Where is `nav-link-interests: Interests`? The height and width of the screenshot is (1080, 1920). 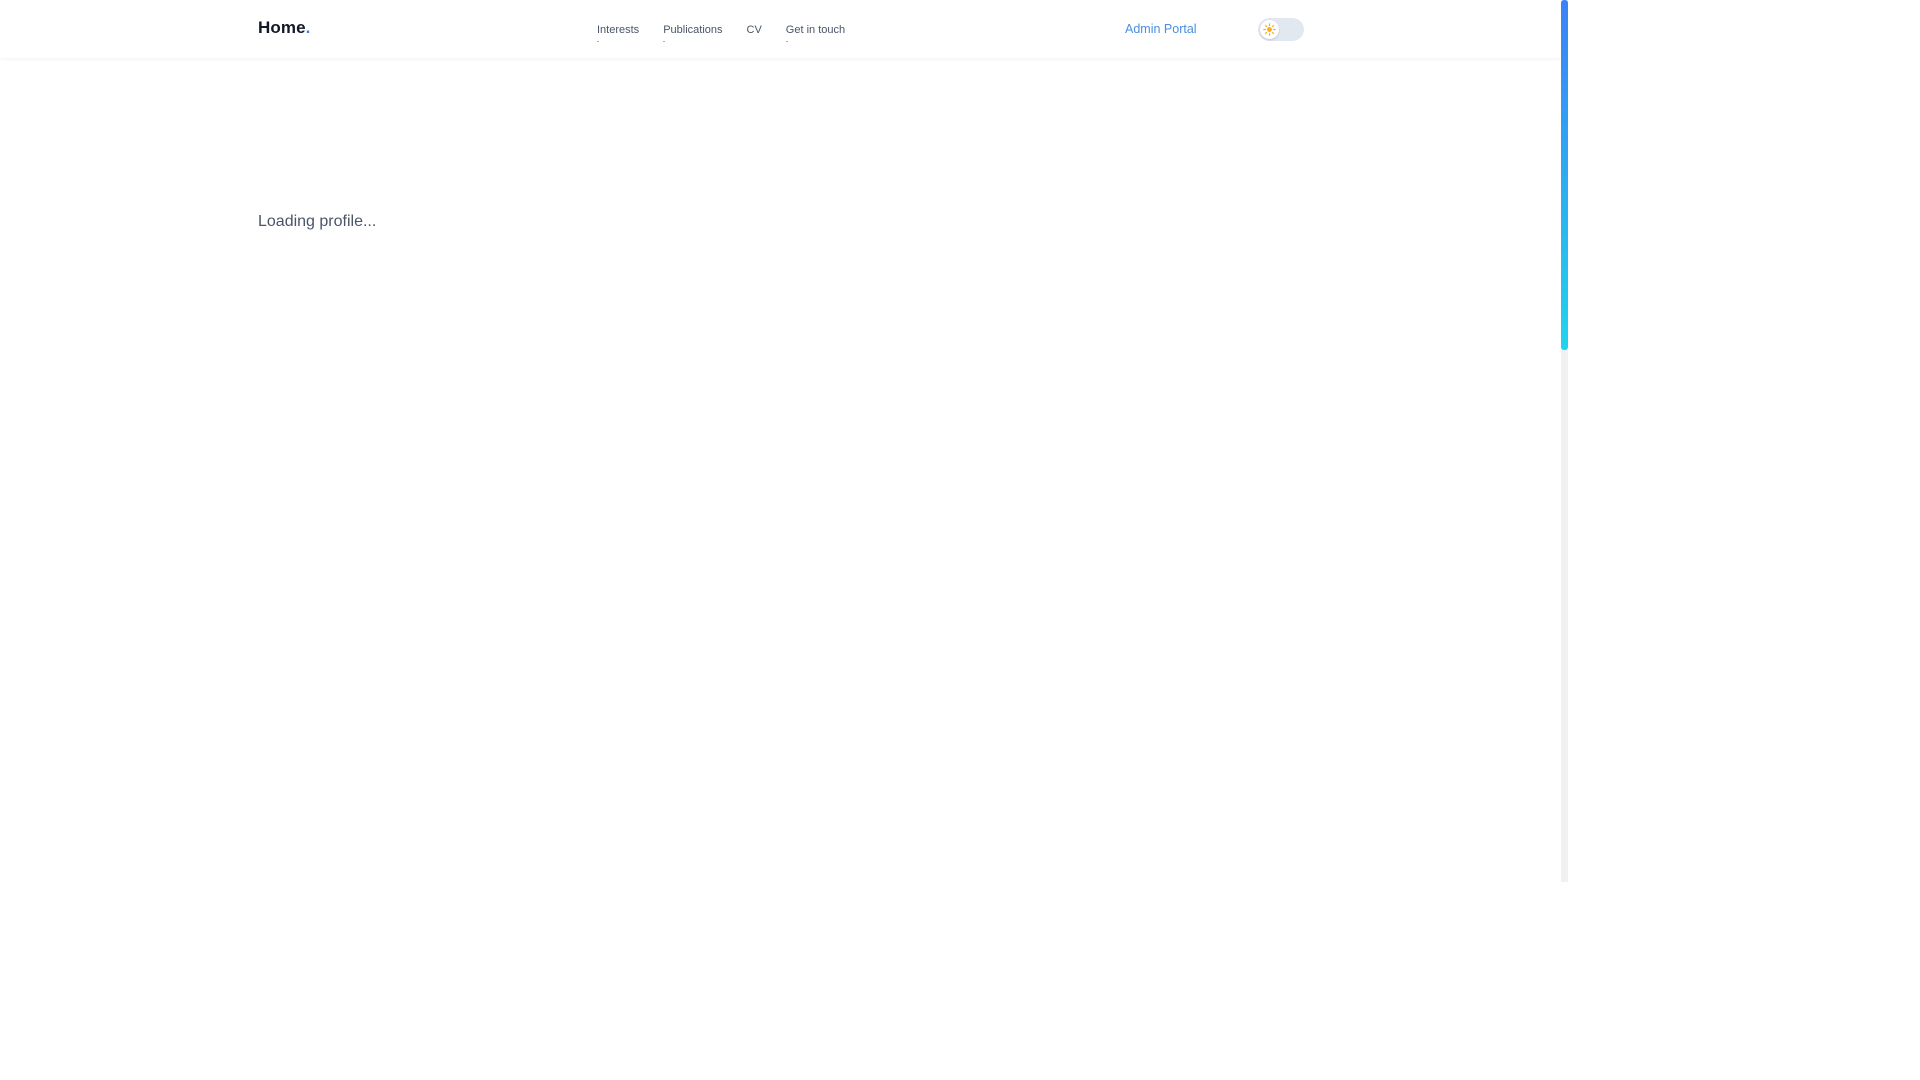
nav-link-interests: Interests is located at coordinates (618, 33).